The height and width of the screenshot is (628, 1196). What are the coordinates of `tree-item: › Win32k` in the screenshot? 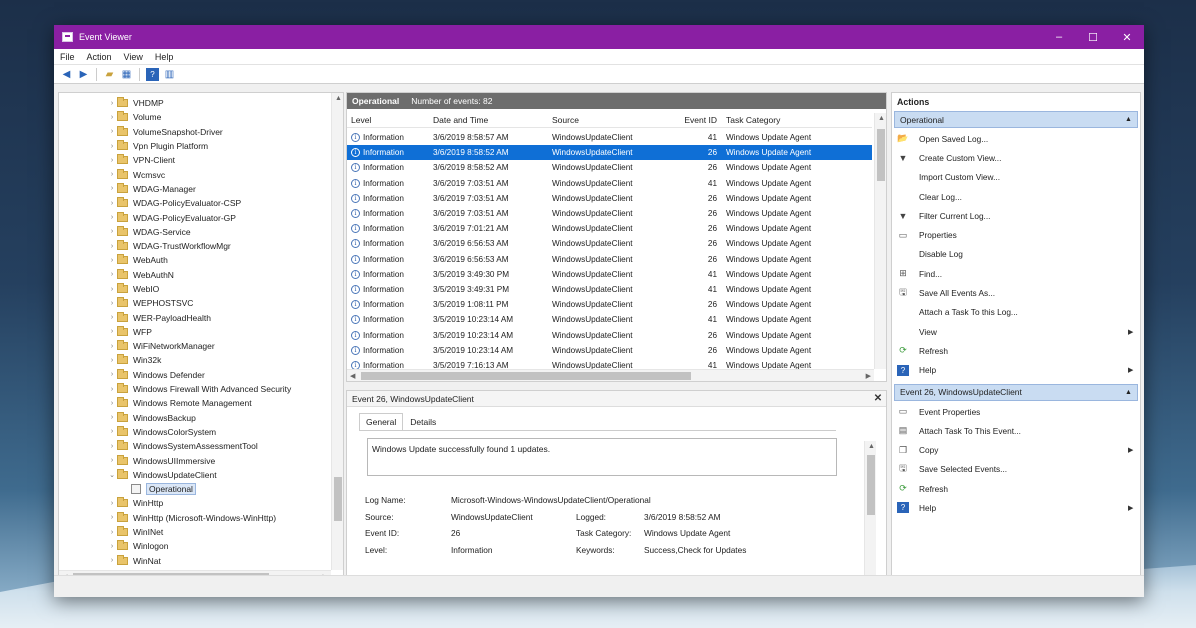 It's located at (194, 360).